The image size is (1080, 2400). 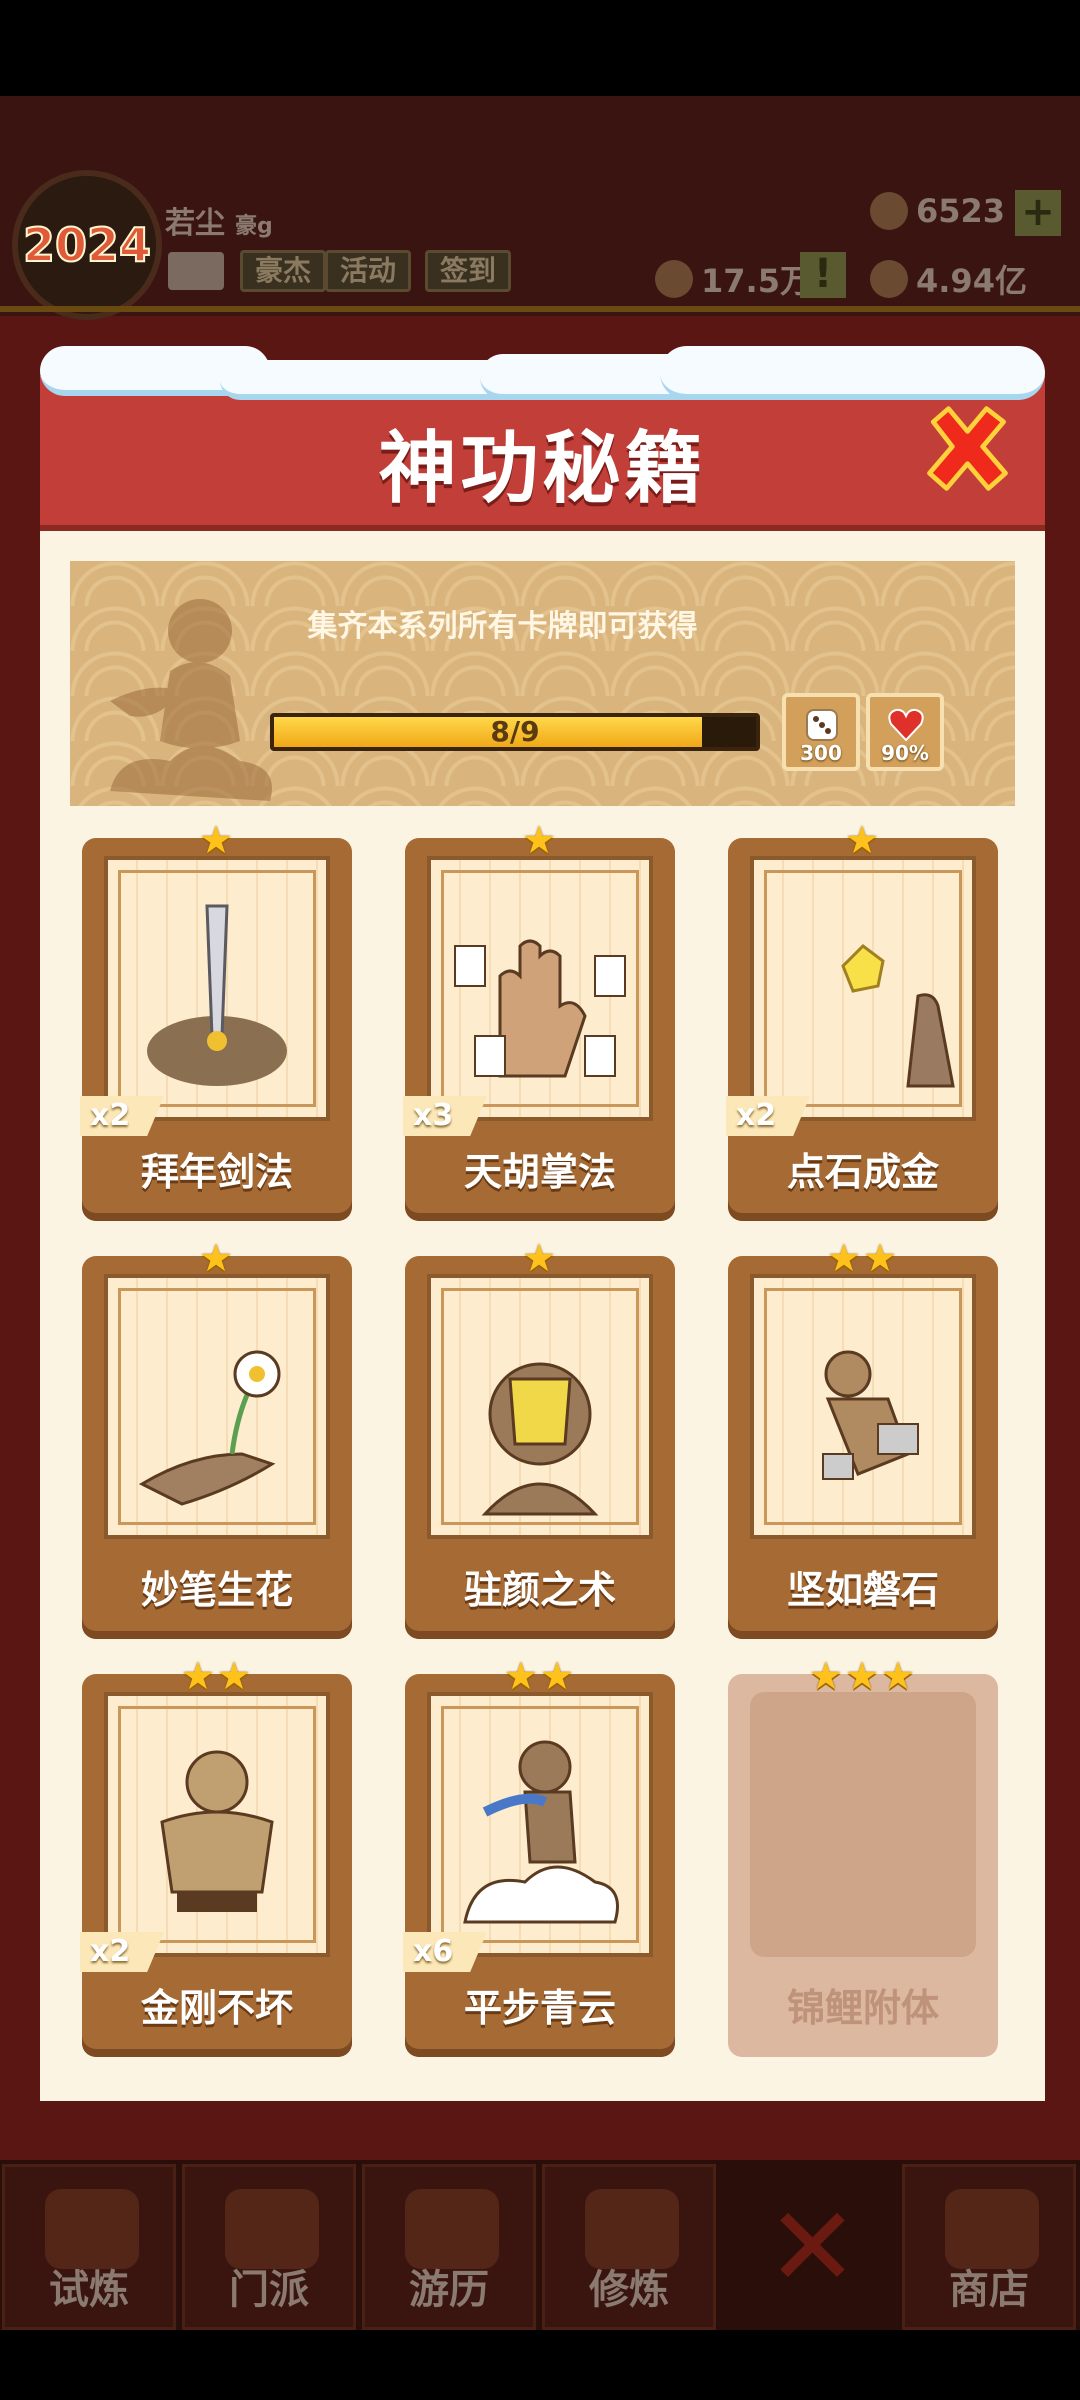 I want to click on gem-icon, so click(x=889, y=211).